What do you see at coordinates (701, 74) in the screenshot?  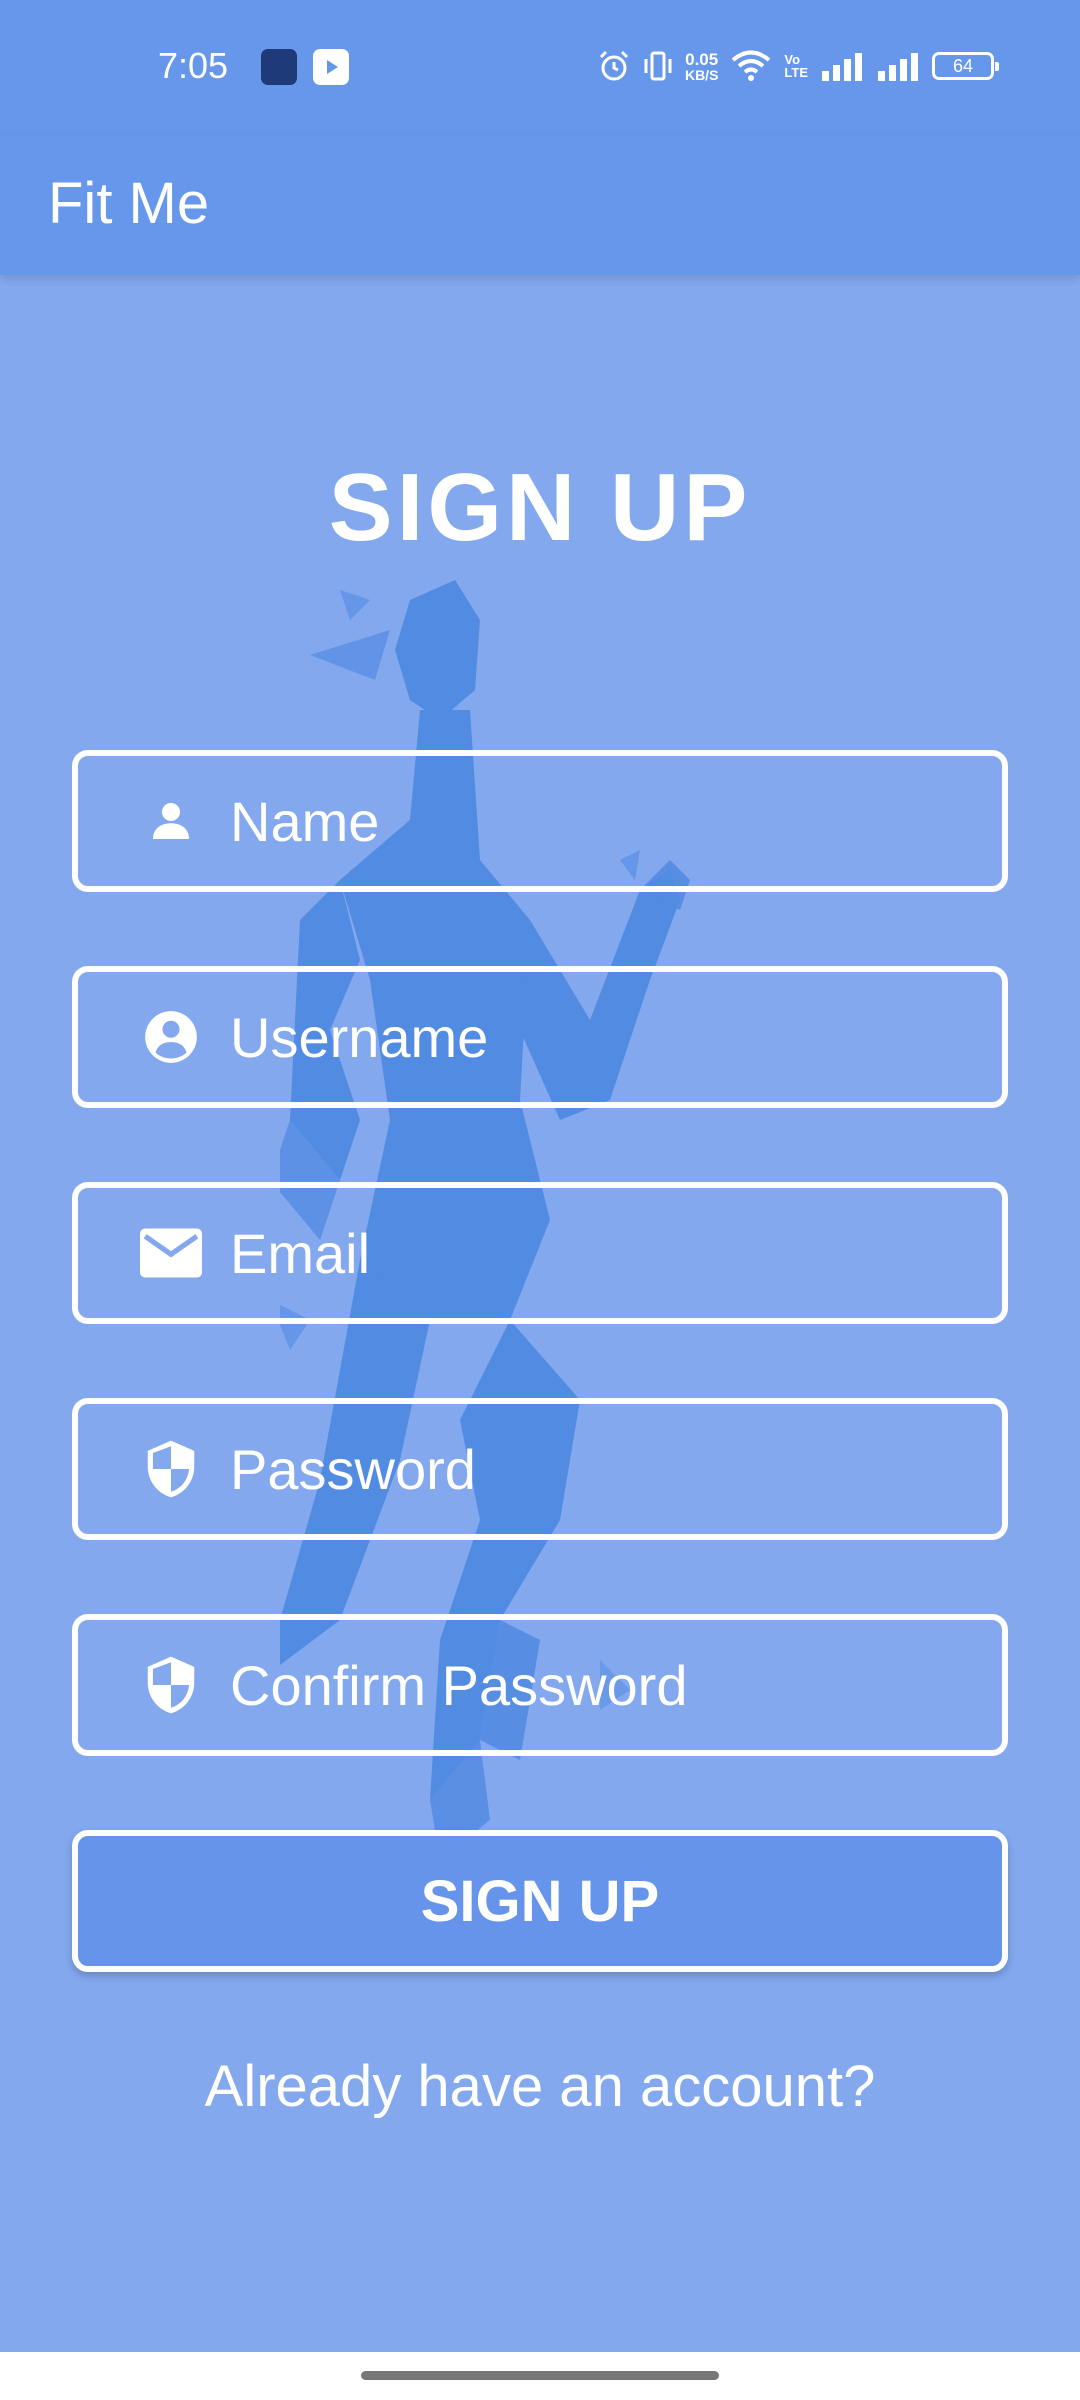 I see `net-speed-unit: KB/S` at bounding box center [701, 74].